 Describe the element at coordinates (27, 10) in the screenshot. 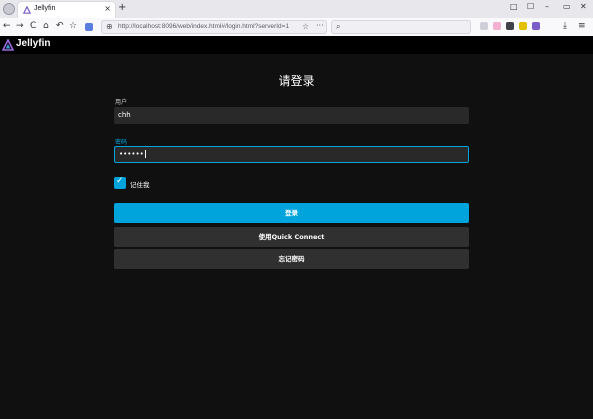

I see `jellyfin-favicon-icon` at that location.